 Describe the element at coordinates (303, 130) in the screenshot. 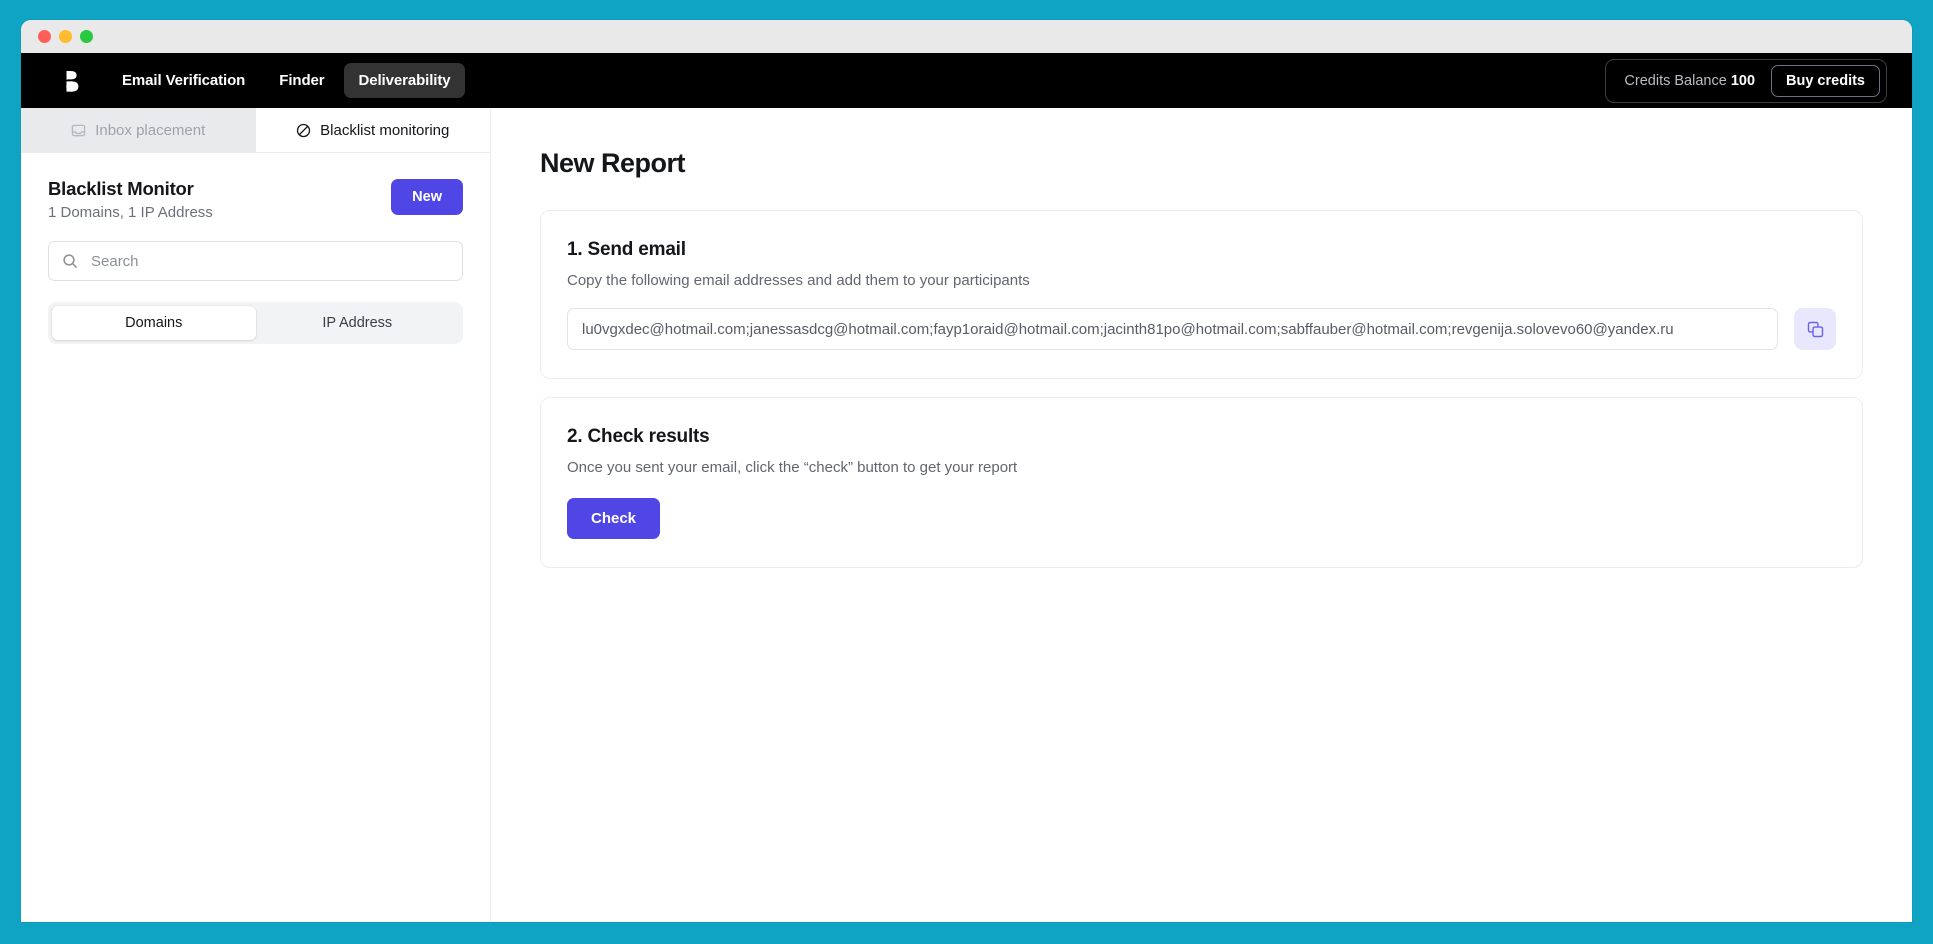

I see `ban-icon` at that location.